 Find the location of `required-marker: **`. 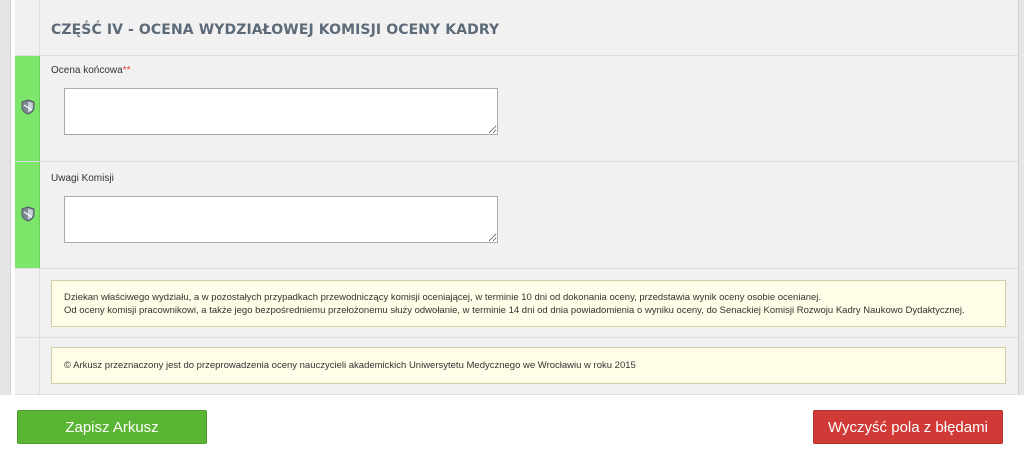

required-marker: ** is located at coordinates (126, 70).